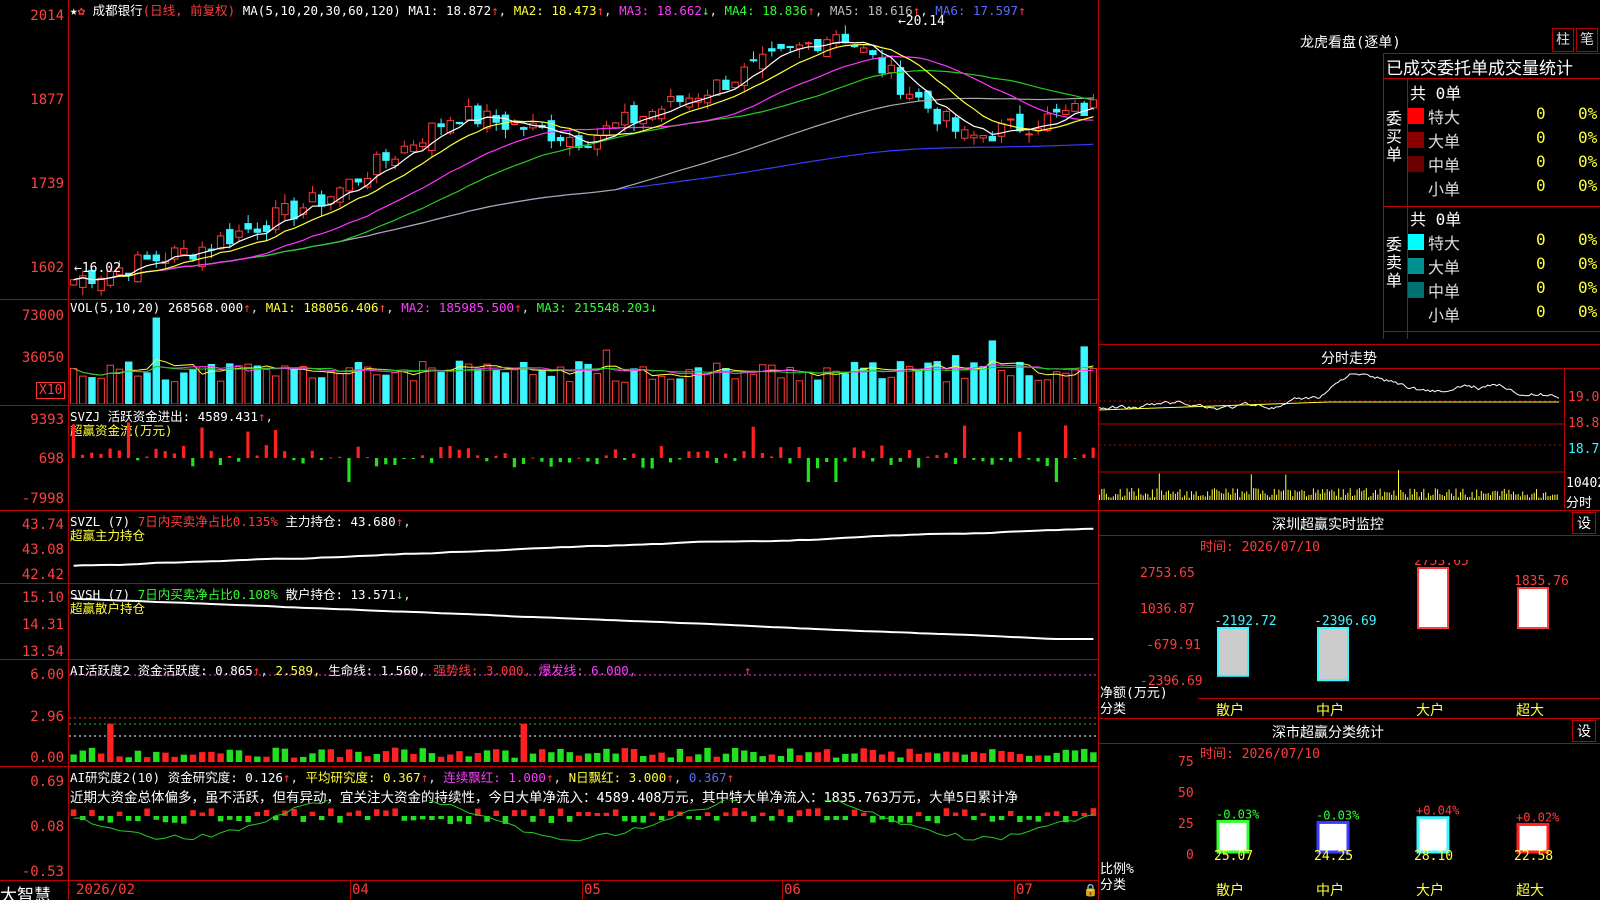 This screenshot has width=1600, height=900. I want to click on lock-icon: 🔒, so click(1090, 890).